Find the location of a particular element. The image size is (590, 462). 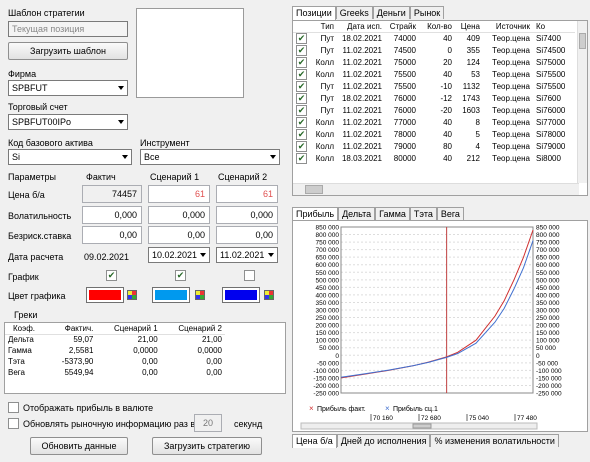

col-header: Ко is located at coordinates (554, 27).